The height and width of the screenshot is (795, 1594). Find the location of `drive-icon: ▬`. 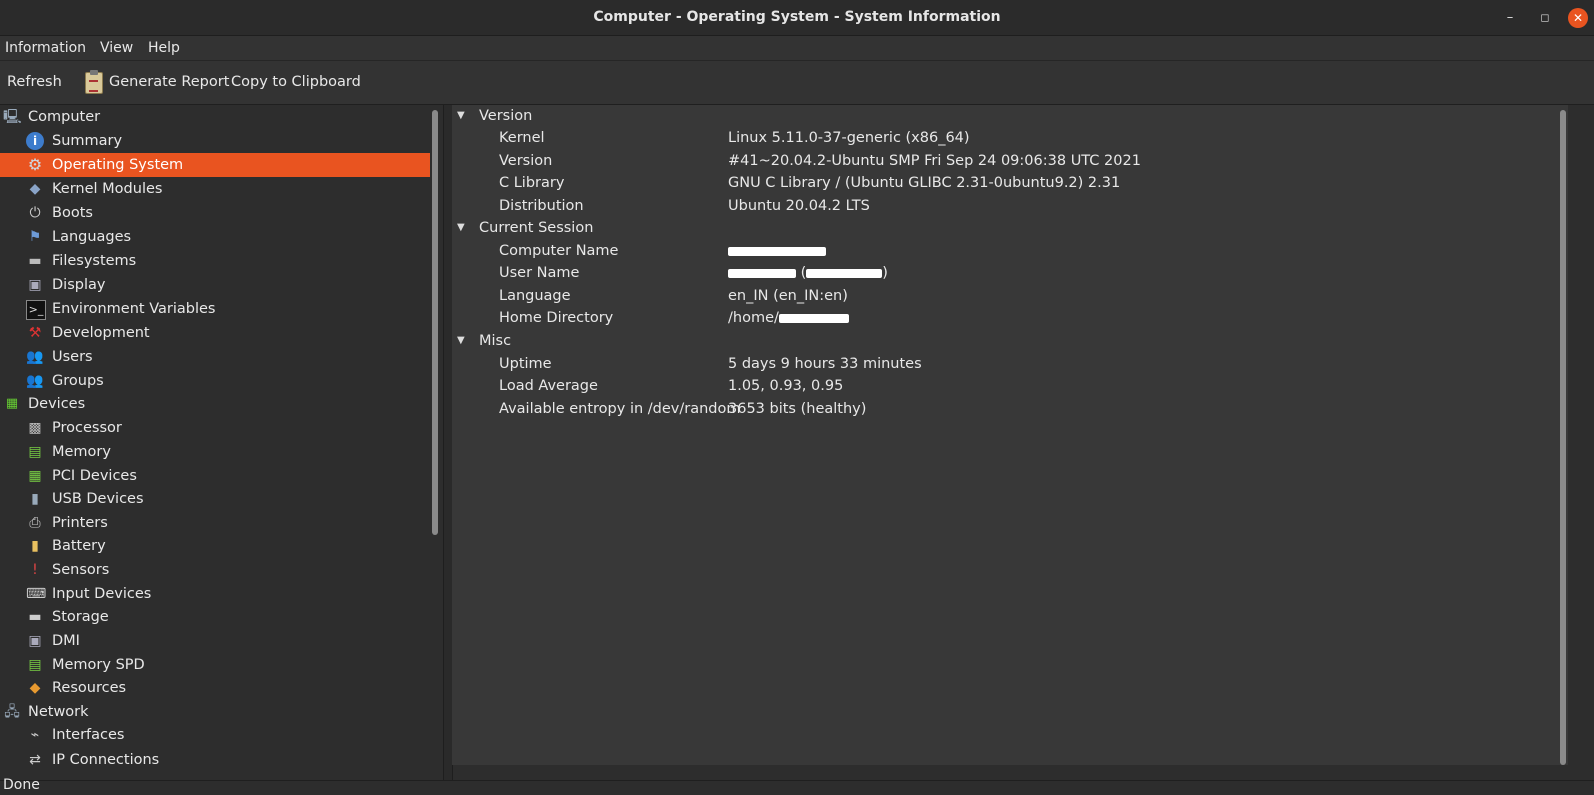

drive-icon: ▬ is located at coordinates (35, 261).